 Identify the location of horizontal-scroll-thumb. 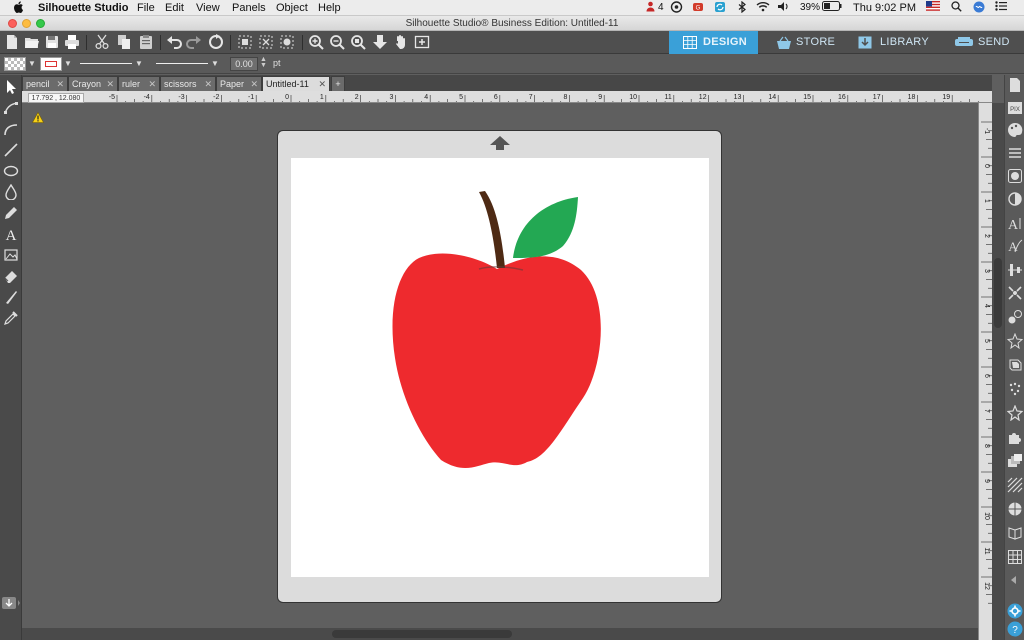
(422, 634).